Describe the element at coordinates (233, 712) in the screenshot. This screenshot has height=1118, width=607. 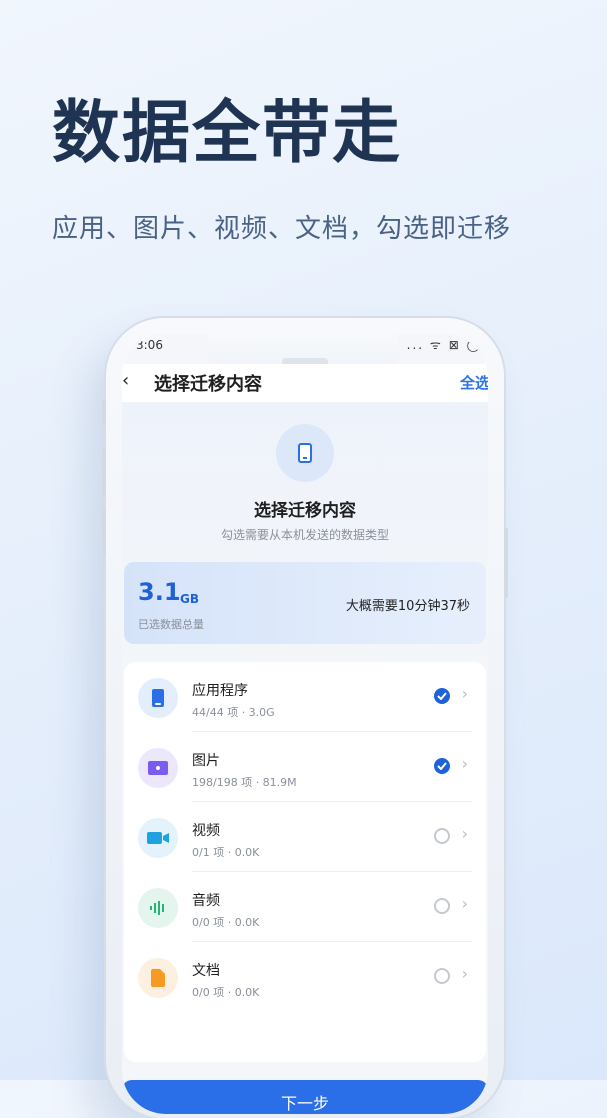
I see `category-count: 44/44 项 · 3.0G` at that location.